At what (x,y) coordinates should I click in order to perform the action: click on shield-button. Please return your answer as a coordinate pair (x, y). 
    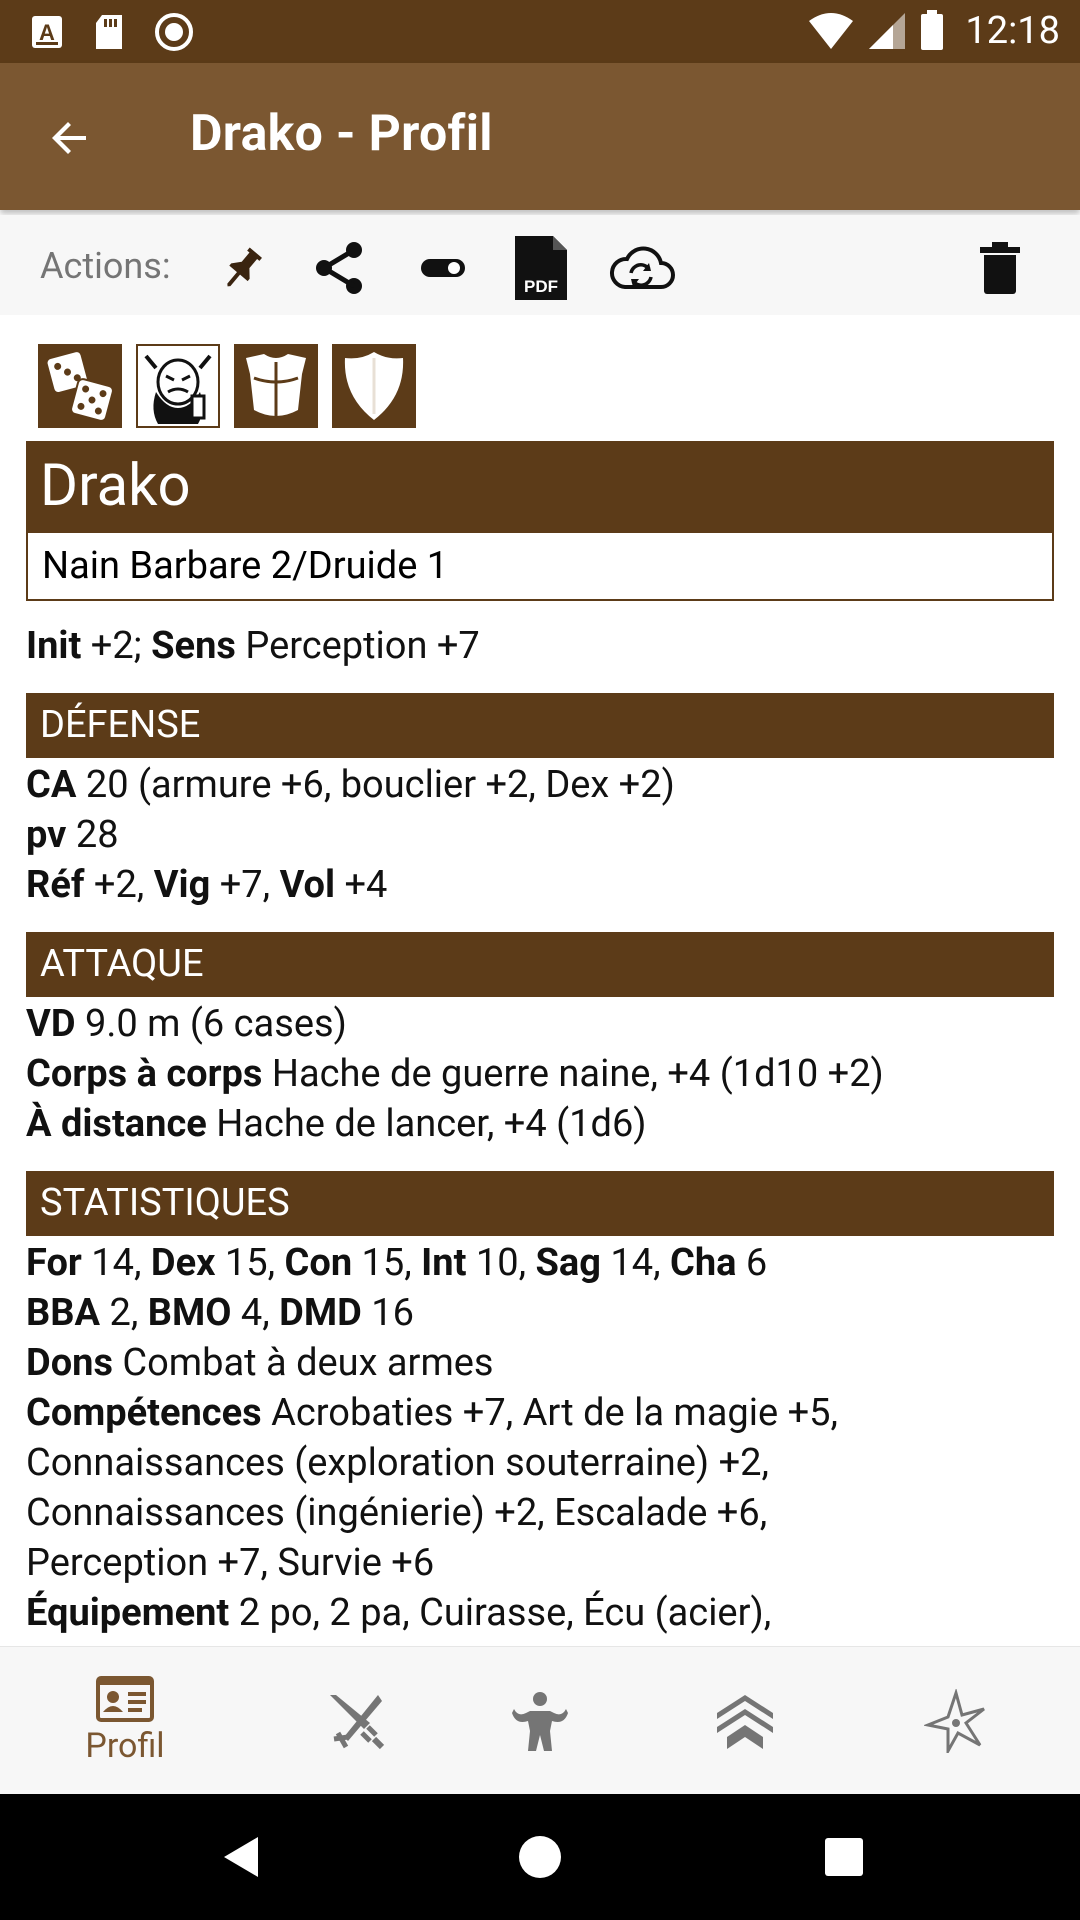
    Looking at the image, I should click on (374, 386).